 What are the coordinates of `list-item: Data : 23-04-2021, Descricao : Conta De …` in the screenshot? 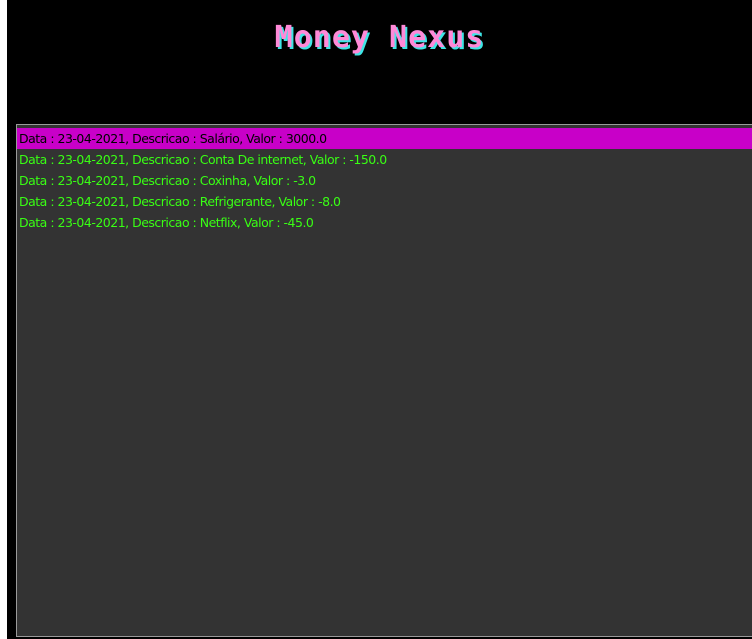 It's located at (384, 159).